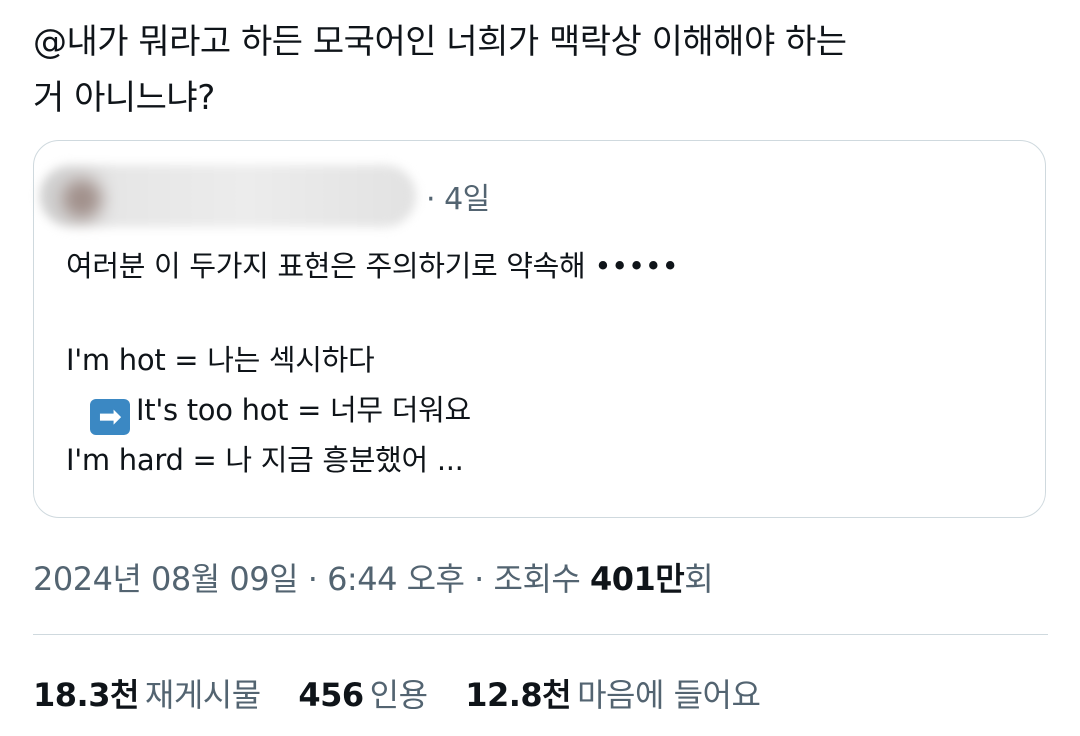 This screenshot has width=1080, height=736. Describe the element at coordinates (540, 634) in the screenshot. I see `divider` at that location.